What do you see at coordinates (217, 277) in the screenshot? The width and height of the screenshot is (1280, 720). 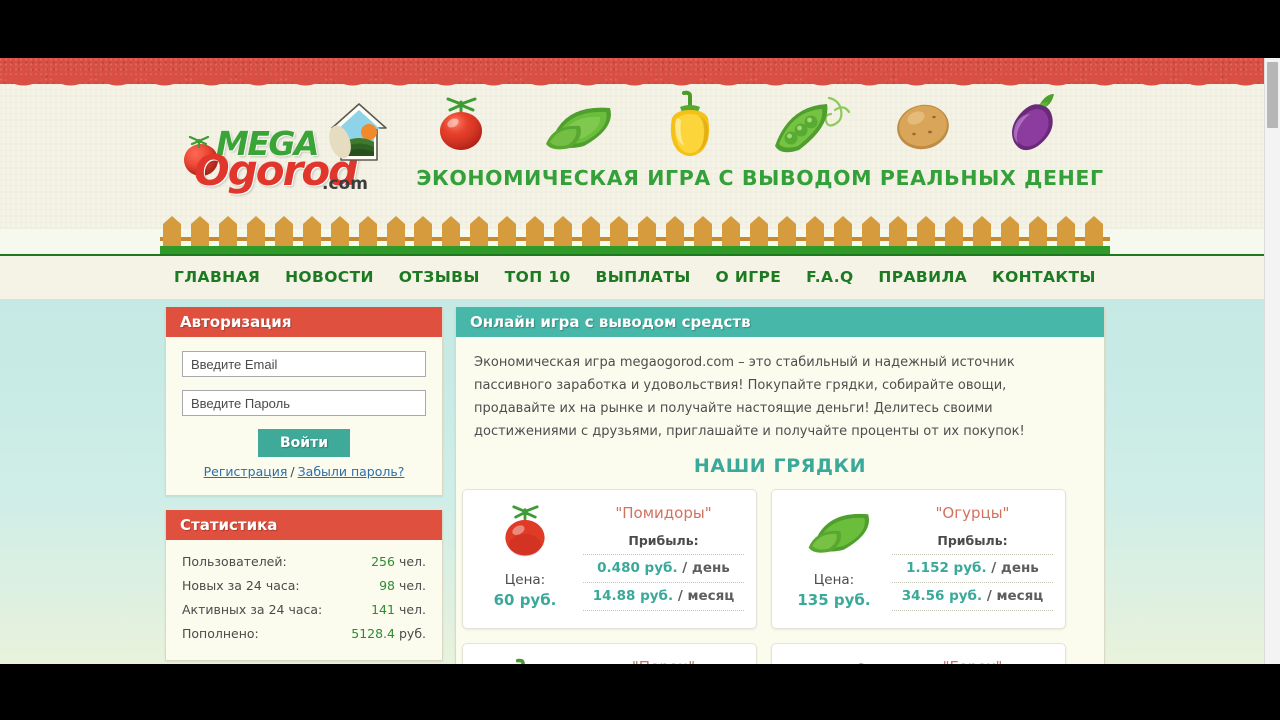 I see `nav-item-1: ГЛАВНАЯ` at bounding box center [217, 277].